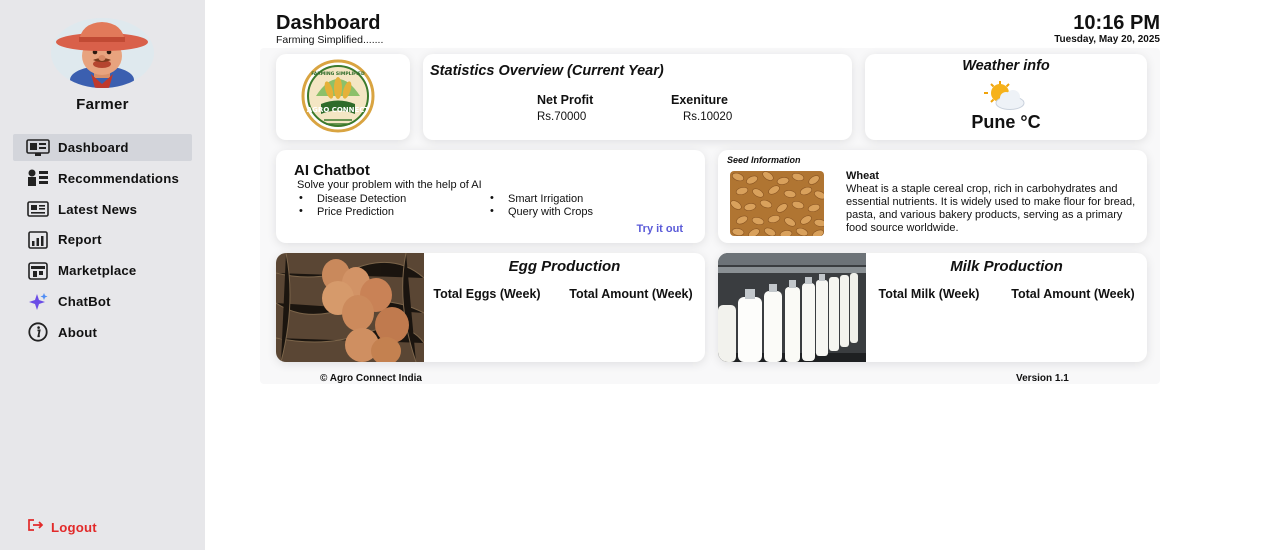 Image resolution: width=1280 pixels, height=550 pixels. I want to click on sidebar-item-label: Marketplace, so click(97, 271).